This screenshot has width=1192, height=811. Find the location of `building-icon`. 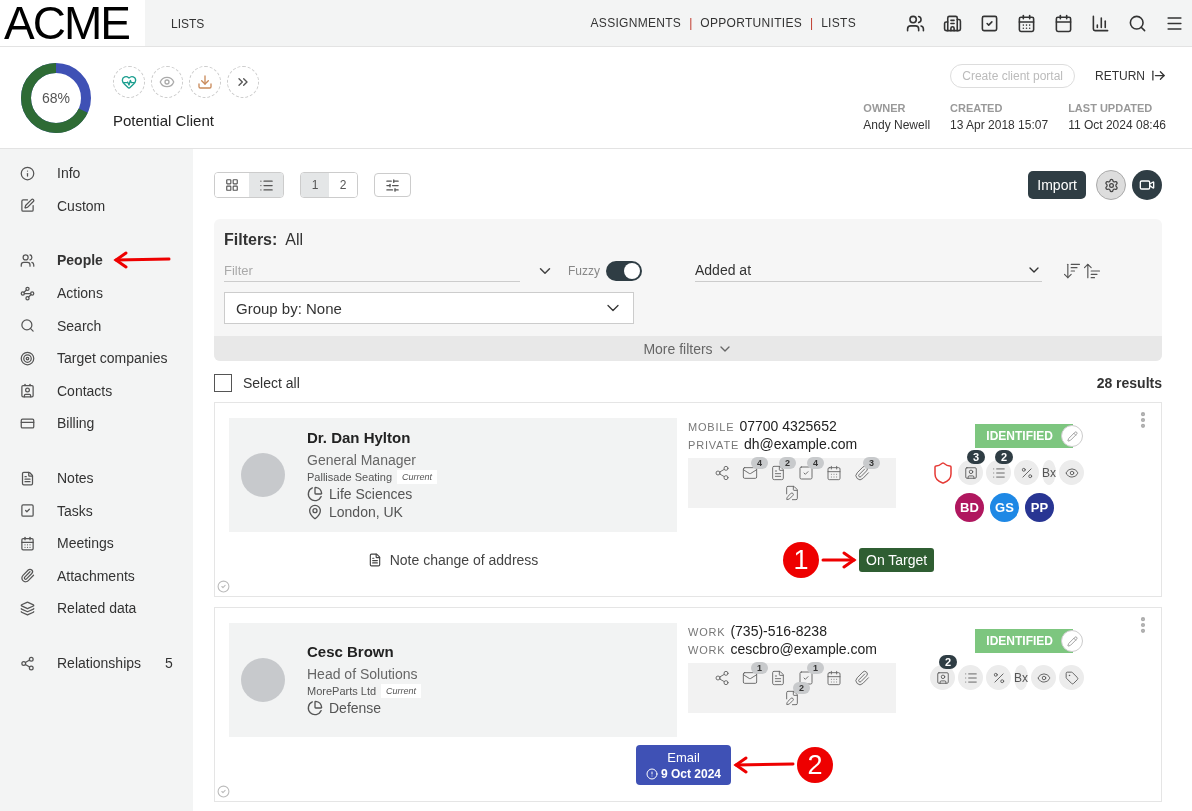

building-icon is located at coordinates (952, 23).